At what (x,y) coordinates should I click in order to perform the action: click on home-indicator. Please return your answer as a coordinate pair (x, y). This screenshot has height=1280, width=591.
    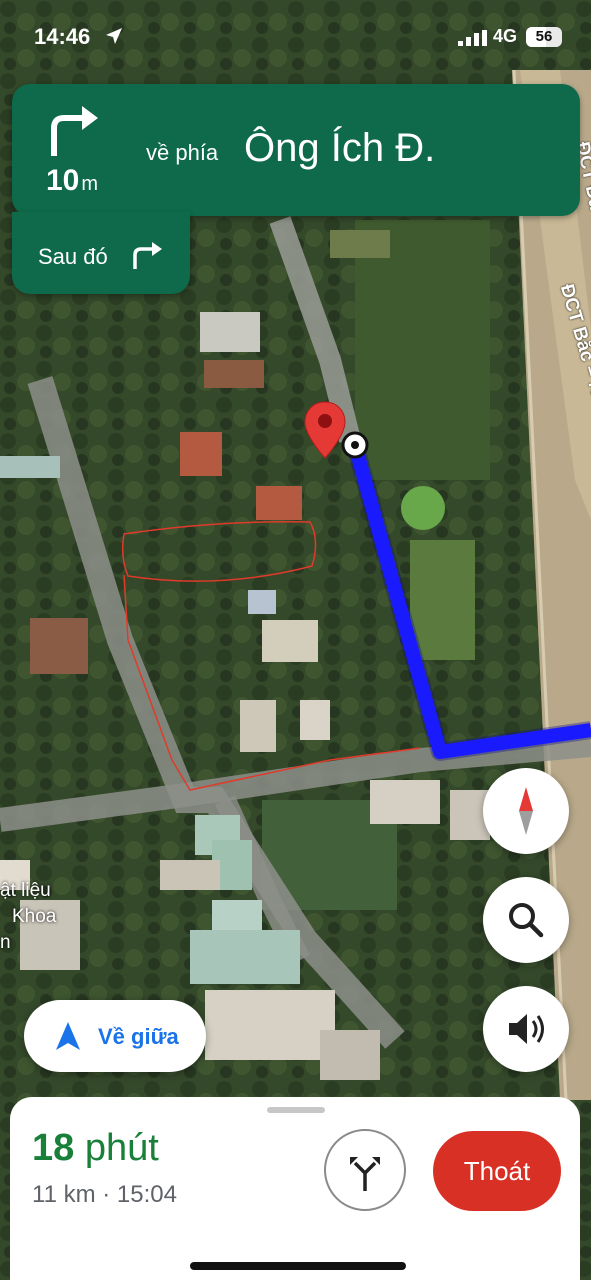
    Looking at the image, I should click on (298, 1266).